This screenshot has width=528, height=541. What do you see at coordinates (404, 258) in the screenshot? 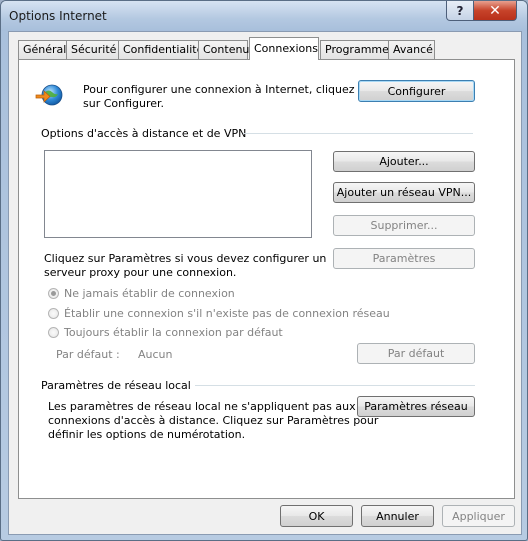
I see `settings-button: Paramètres` at bounding box center [404, 258].